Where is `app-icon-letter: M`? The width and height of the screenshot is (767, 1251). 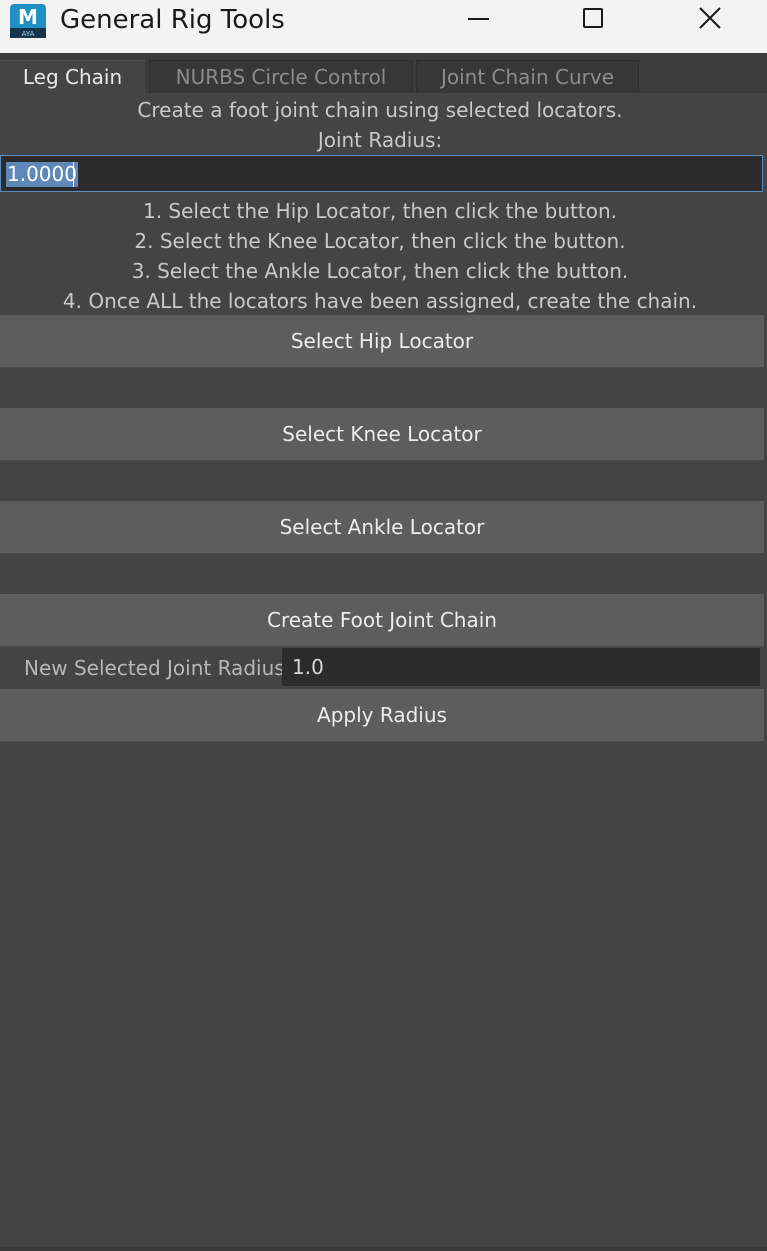
app-icon-letter: M is located at coordinates (28, 17).